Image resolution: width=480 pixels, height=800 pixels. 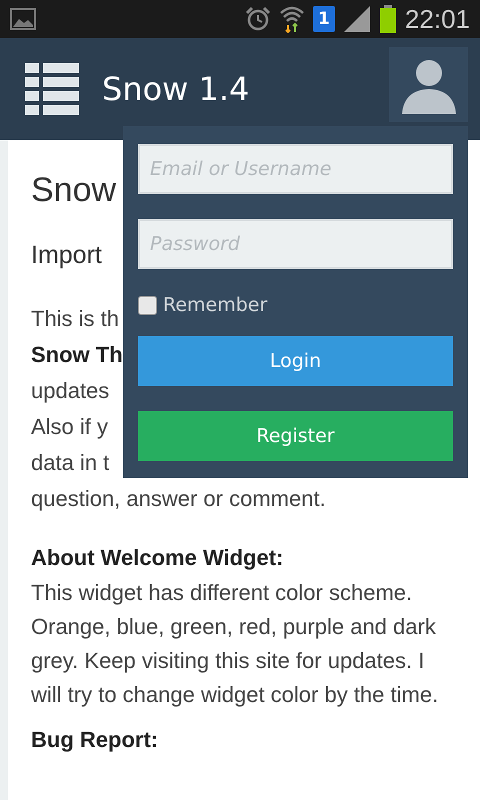 What do you see at coordinates (356, 19) in the screenshot?
I see `signal-icon` at bounding box center [356, 19].